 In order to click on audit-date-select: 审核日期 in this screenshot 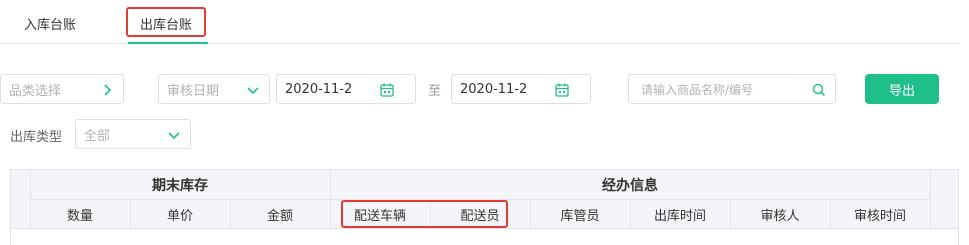, I will do `click(214, 89)`.